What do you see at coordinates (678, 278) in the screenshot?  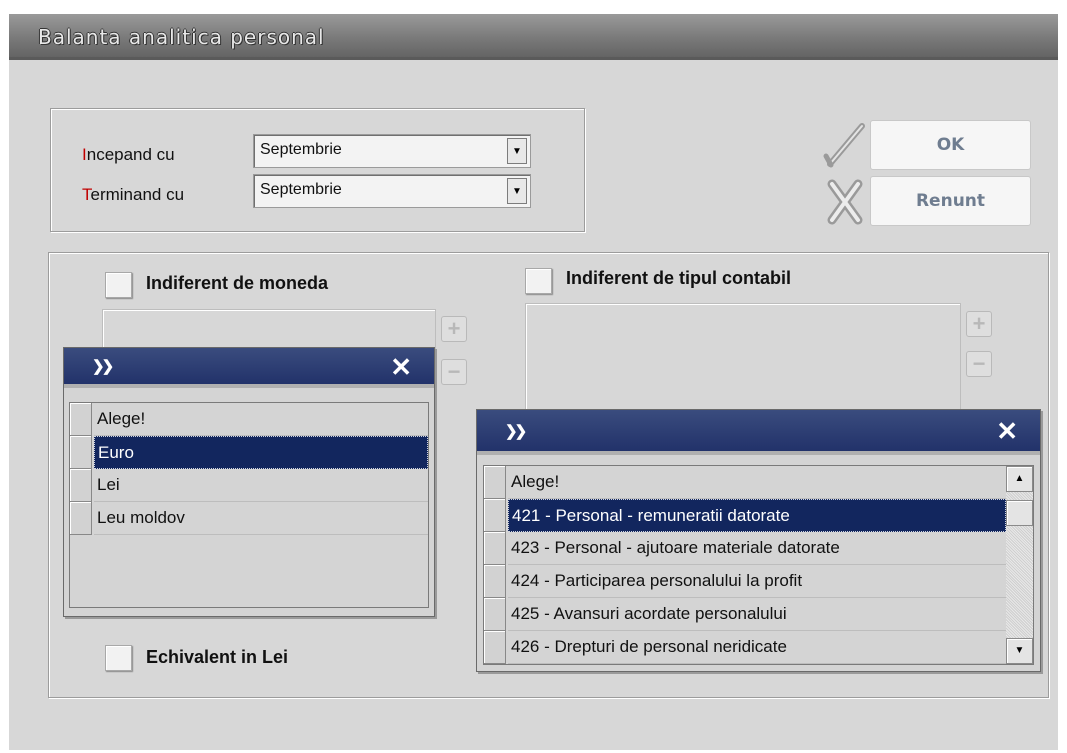 I see `account-type-any-label: Indiferent de tipul contabil` at bounding box center [678, 278].